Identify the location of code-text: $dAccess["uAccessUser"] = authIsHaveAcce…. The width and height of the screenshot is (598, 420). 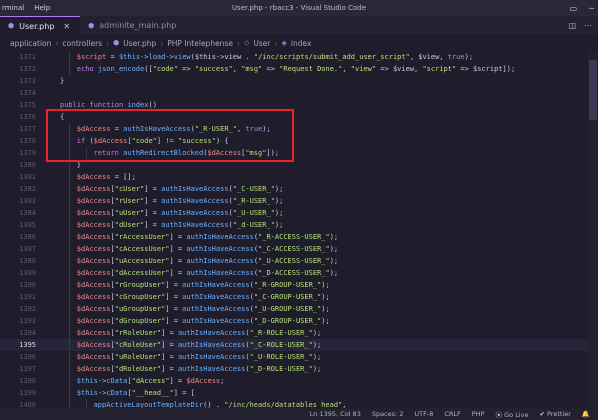
(207, 261).